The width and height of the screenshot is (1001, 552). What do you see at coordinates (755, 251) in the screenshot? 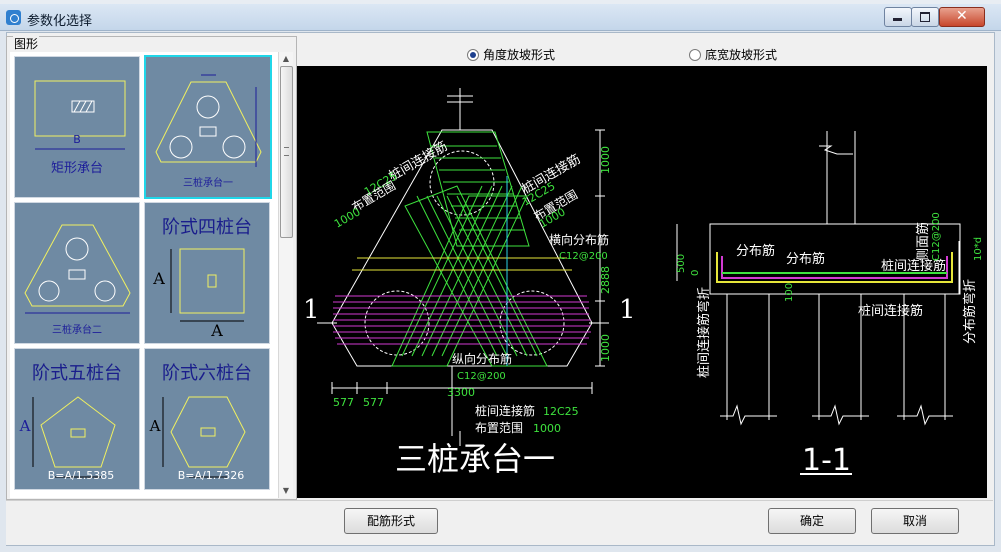
I see `section-dist-1: 分布筋` at bounding box center [755, 251].